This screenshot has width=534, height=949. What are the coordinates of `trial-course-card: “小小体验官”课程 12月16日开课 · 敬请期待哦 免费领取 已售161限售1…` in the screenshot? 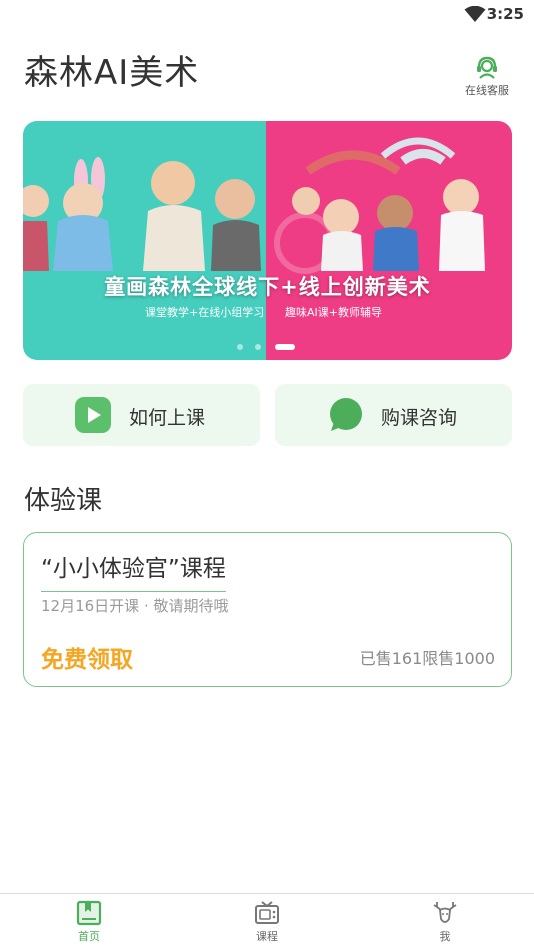 It's located at (267, 609).